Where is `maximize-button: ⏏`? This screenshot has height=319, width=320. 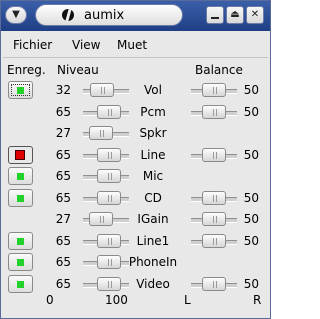 maximize-button: ⏏ is located at coordinates (235, 15).